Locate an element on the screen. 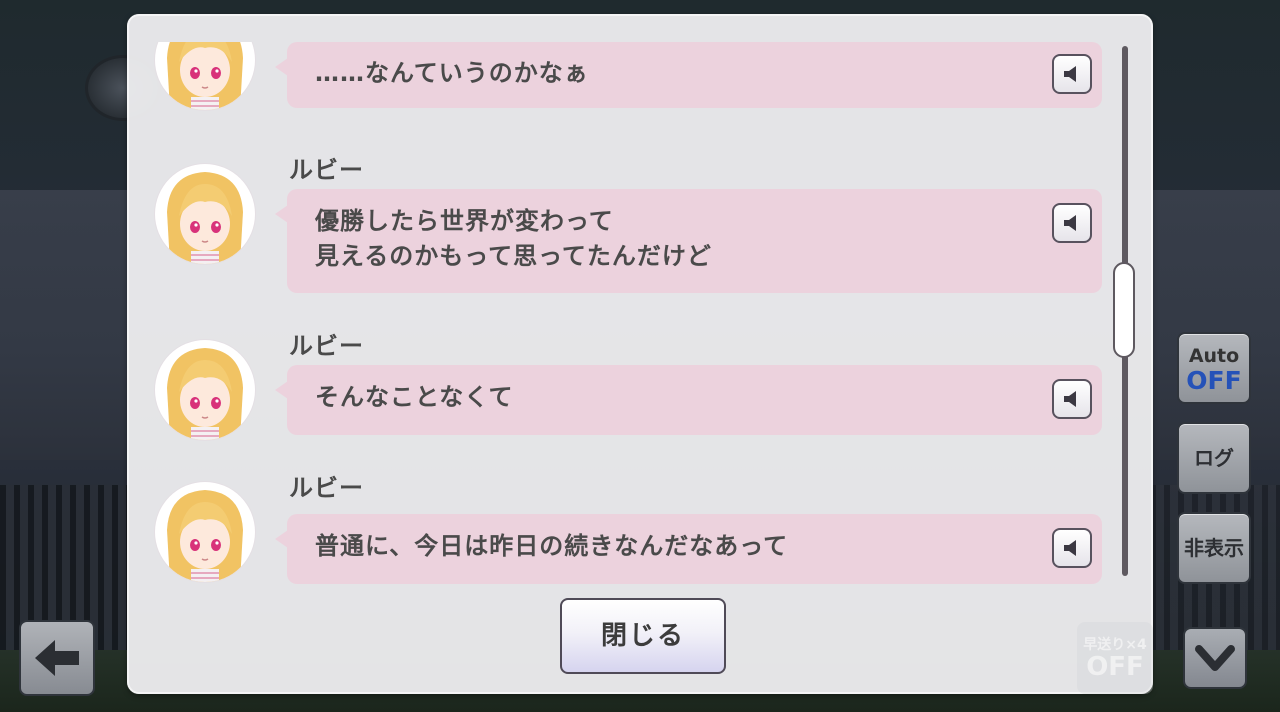 The height and width of the screenshot is (712, 1280). dialogue-text: 優勝したら世界が変わって 見えるのかもって思ってたんだけど is located at coordinates (513, 238).